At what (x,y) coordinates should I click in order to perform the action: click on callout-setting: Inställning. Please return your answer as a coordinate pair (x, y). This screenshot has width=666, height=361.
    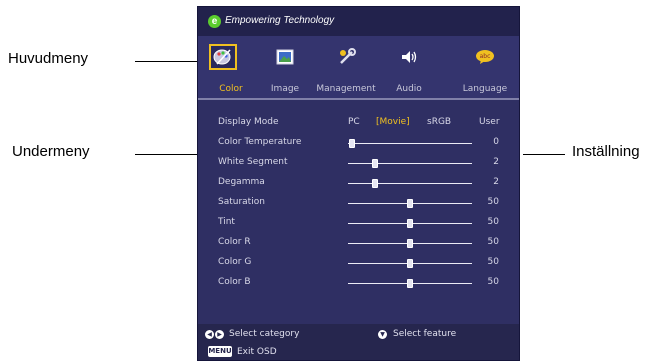
    Looking at the image, I should click on (606, 151).